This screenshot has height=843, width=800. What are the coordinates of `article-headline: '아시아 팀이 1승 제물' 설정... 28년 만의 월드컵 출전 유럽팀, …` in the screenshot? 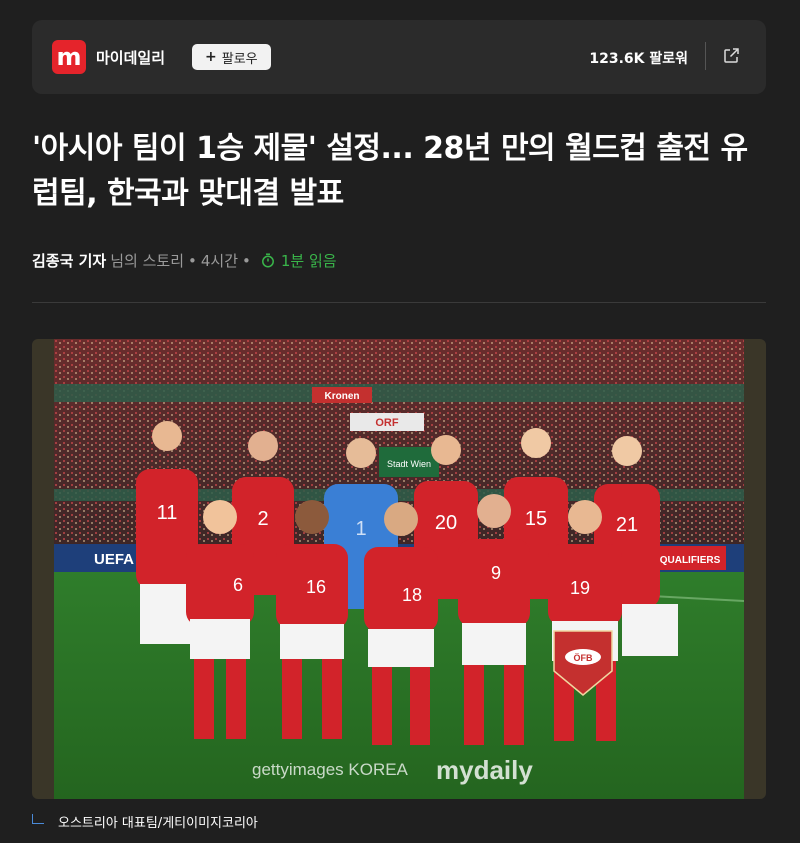 It's located at (390, 171).